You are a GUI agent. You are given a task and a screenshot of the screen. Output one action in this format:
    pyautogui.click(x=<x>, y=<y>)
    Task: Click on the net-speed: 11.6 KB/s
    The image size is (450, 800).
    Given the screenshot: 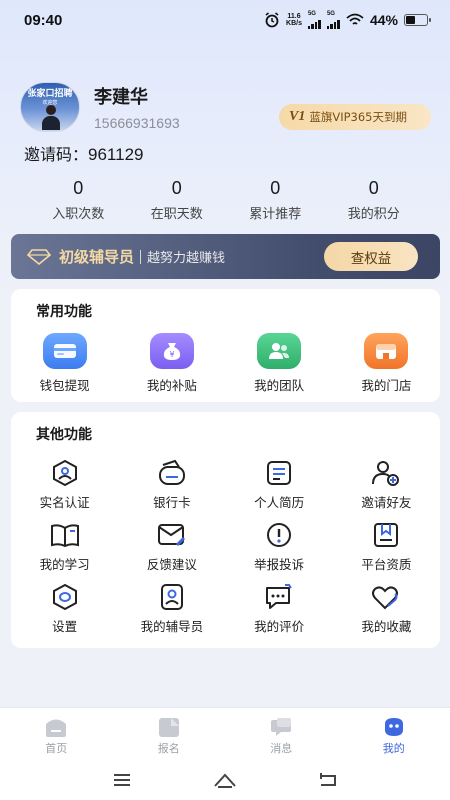 What is the action you would take?
    pyautogui.click(x=294, y=20)
    